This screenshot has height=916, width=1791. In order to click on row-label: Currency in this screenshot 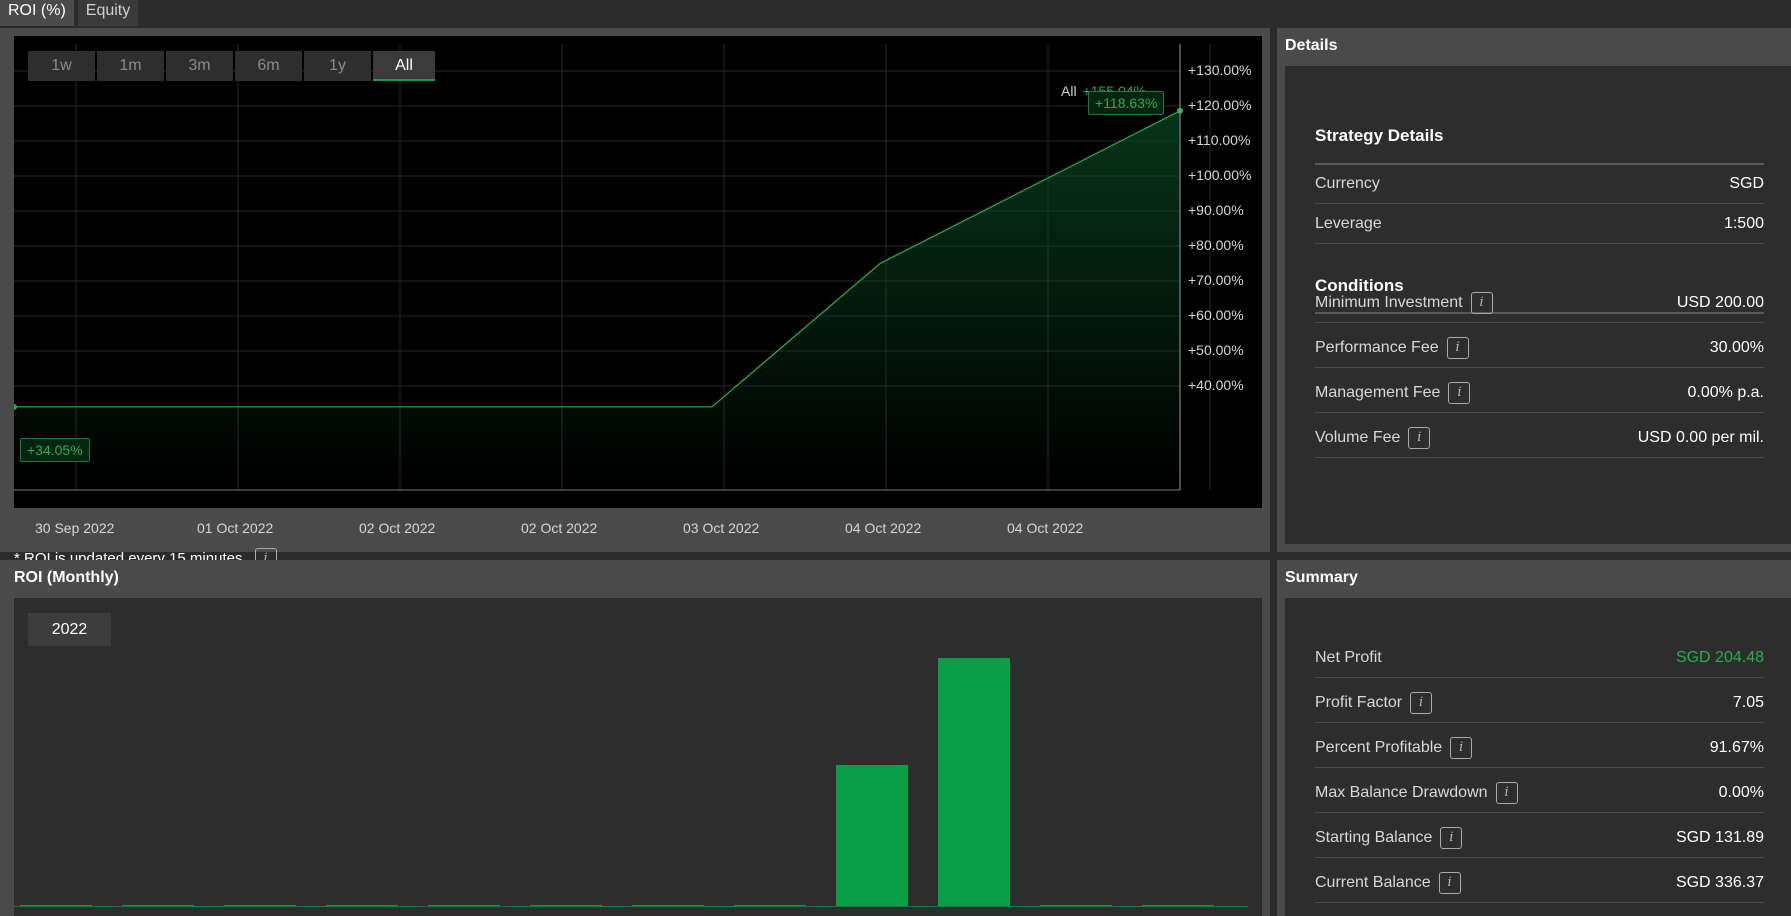, I will do `click(1347, 183)`.